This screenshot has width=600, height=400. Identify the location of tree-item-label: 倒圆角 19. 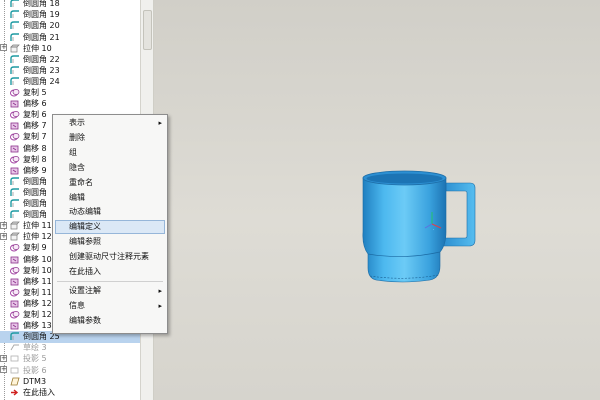
(41, 15).